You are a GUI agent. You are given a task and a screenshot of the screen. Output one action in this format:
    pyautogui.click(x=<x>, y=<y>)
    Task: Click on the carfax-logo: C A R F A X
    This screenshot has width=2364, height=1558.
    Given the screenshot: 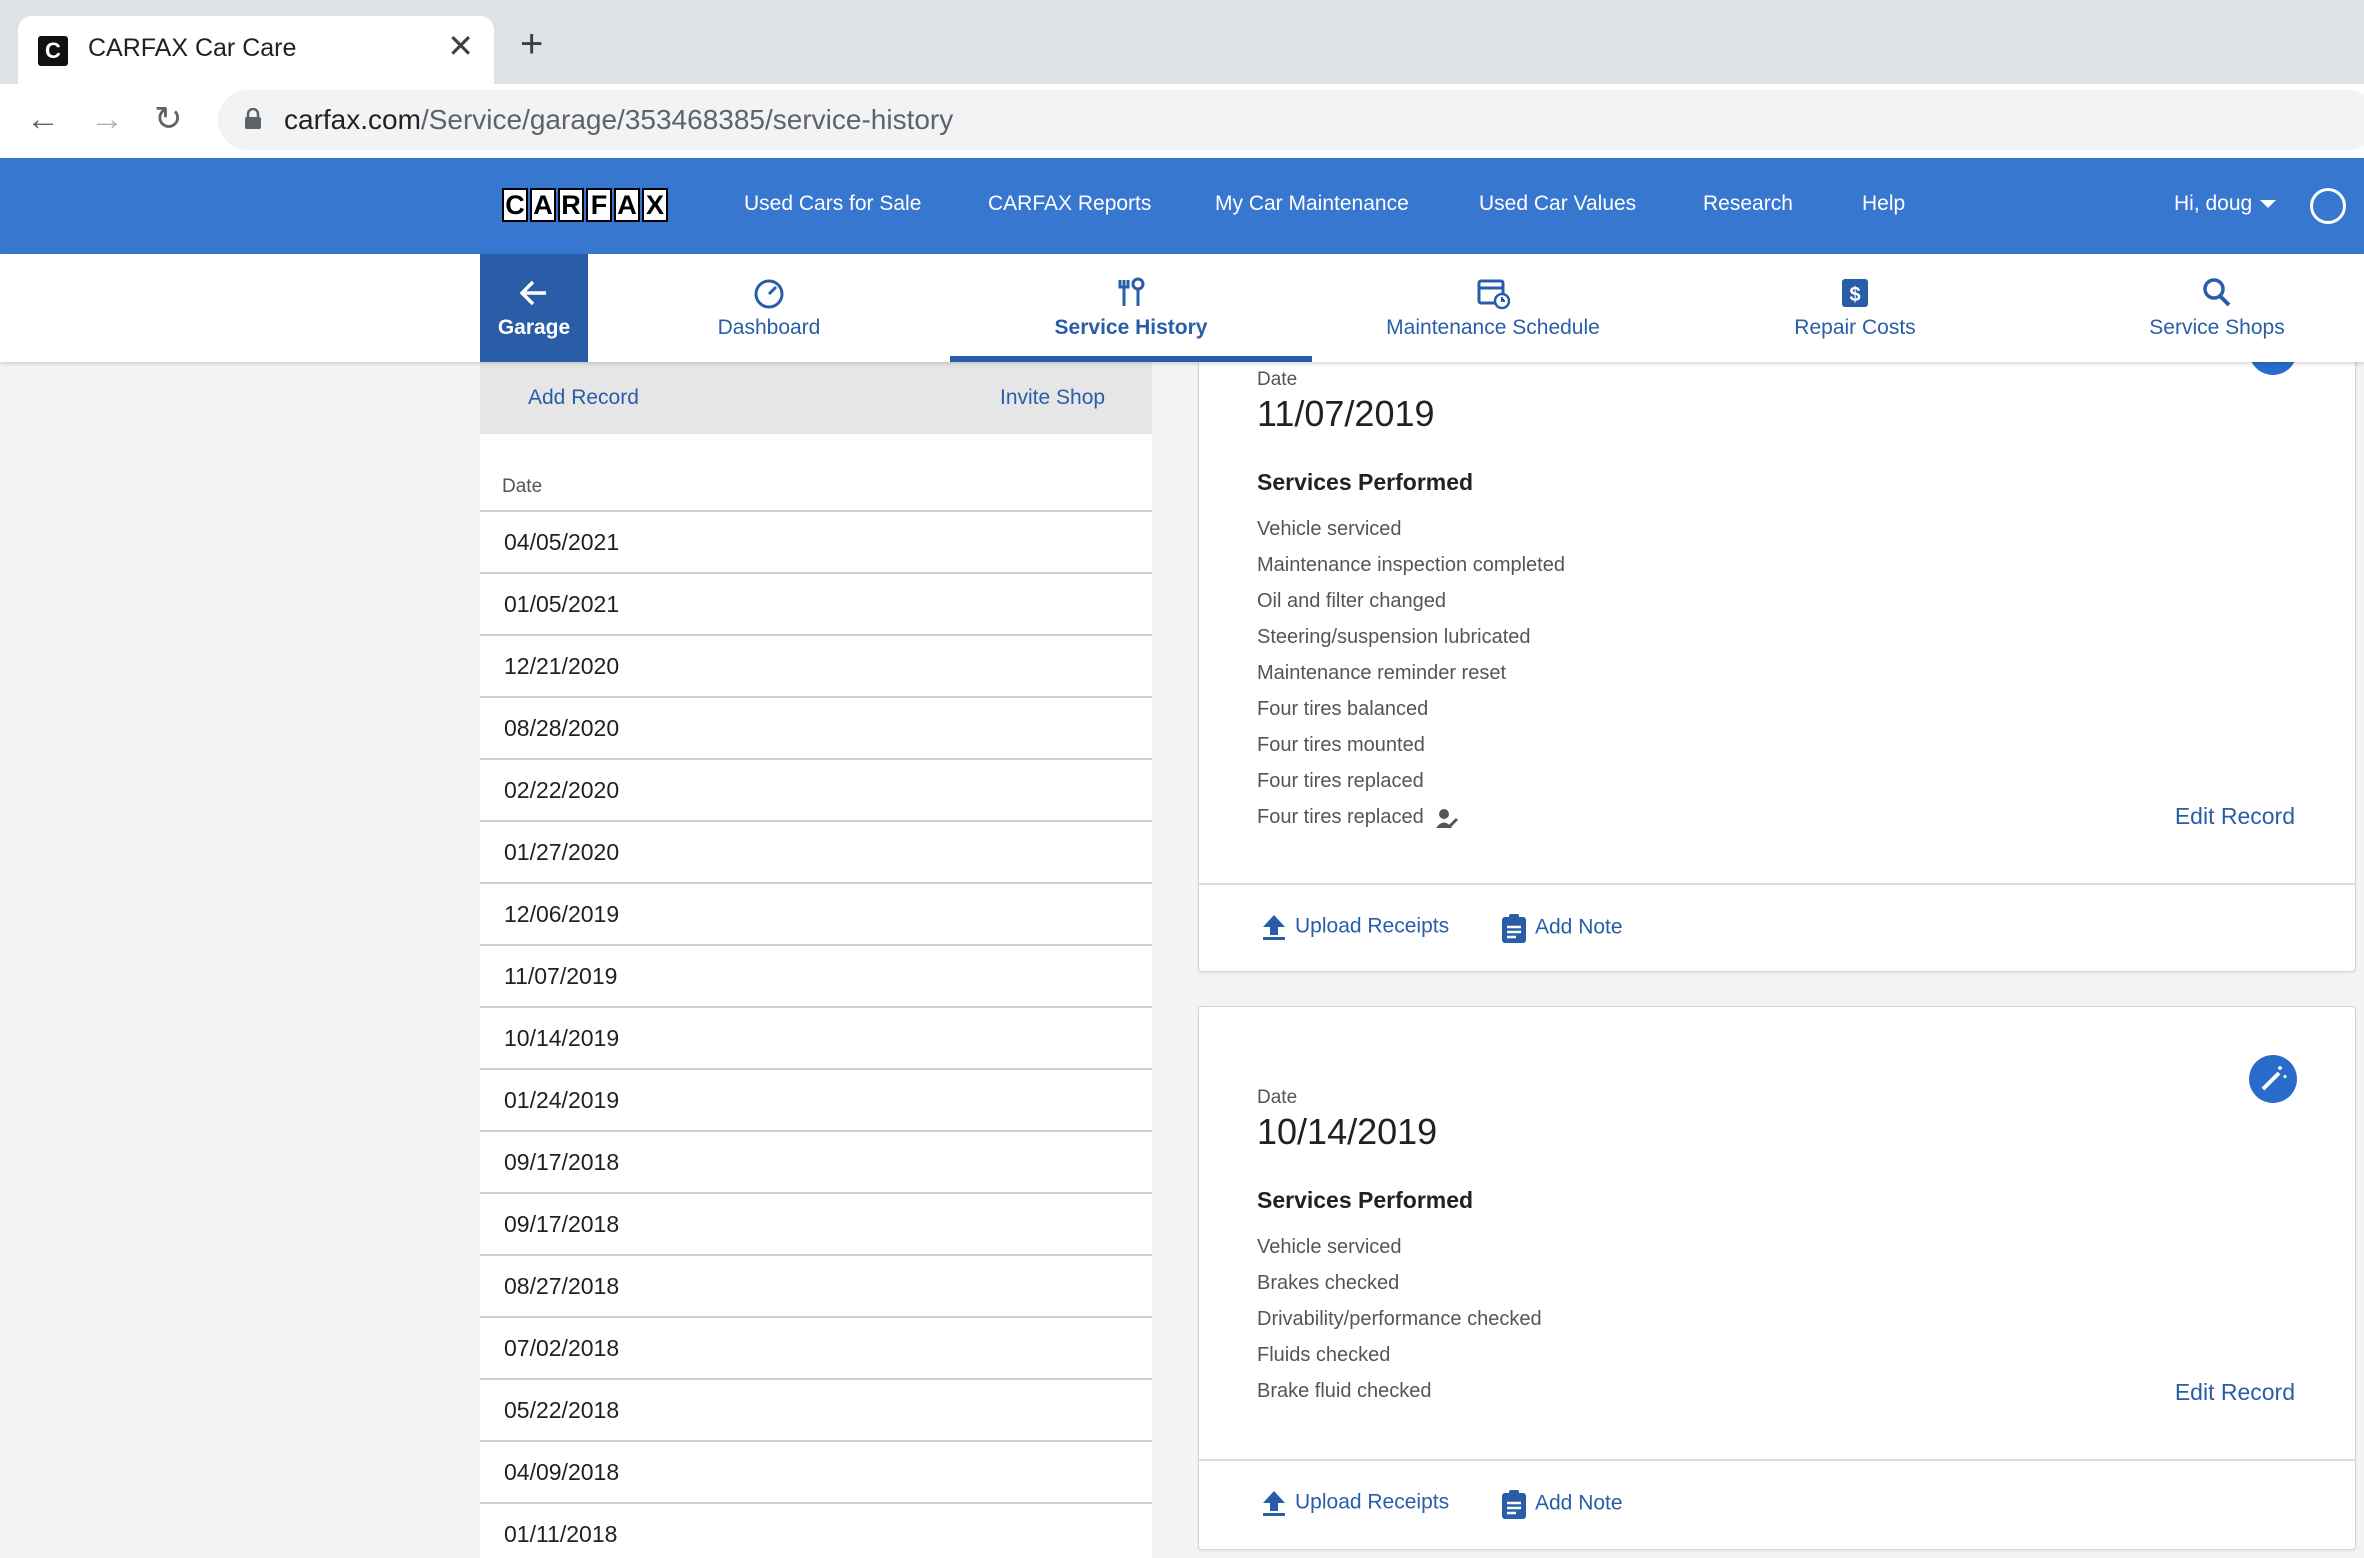 What is the action you would take?
    pyautogui.click(x=586, y=206)
    